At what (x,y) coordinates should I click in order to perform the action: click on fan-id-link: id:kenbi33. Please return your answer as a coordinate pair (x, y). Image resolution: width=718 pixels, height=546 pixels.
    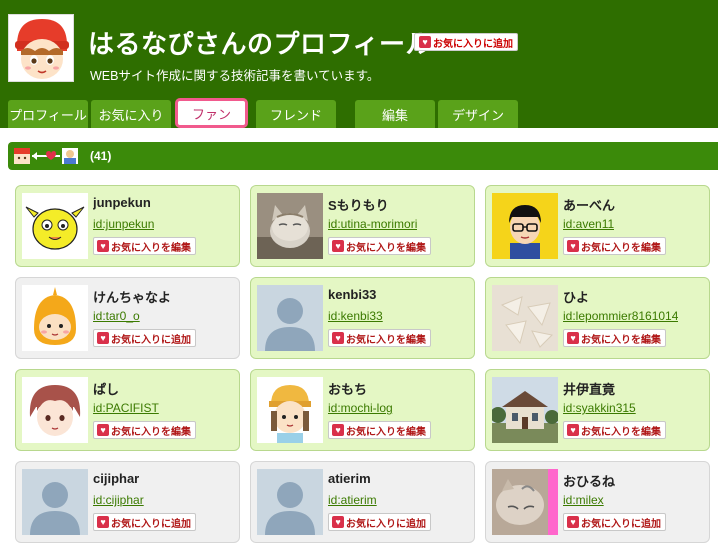
    Looking at the image, I should click on (355, 316).